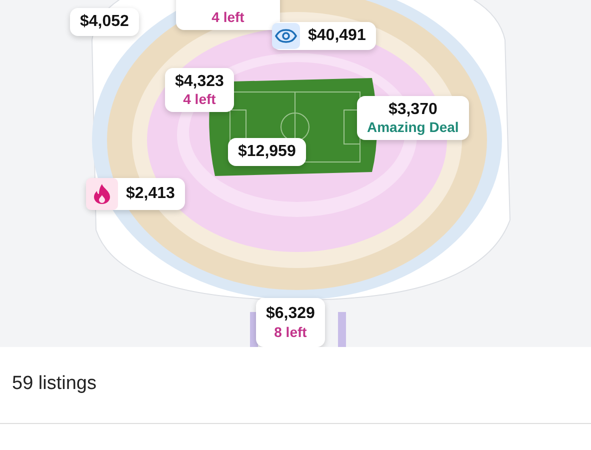 Image resolution: width=591 pixels, height=450 pixels. What do you see at coordinates (199, 82) in the screenshot?
I see `price-label: $4,323` at bounding box center [199, 82].